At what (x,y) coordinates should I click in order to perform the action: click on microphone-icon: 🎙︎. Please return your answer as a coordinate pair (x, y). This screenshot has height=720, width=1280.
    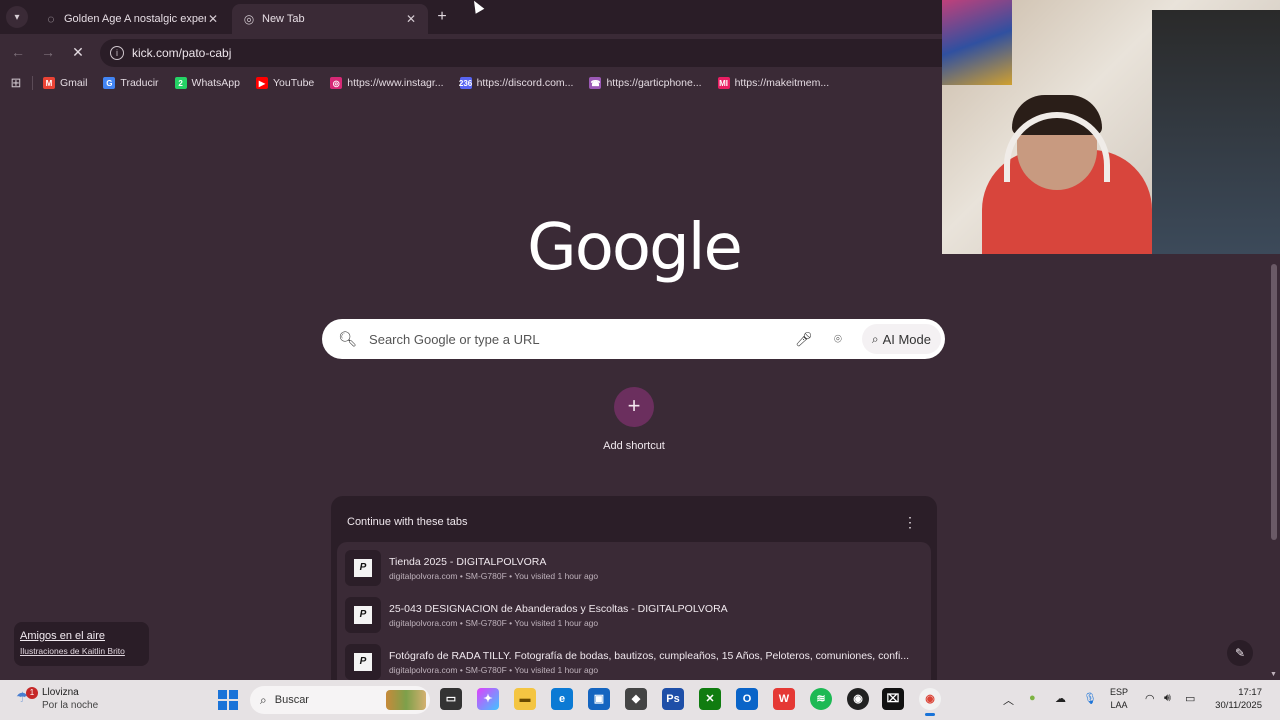
    Looking at the image, I should click on (1090, 698).